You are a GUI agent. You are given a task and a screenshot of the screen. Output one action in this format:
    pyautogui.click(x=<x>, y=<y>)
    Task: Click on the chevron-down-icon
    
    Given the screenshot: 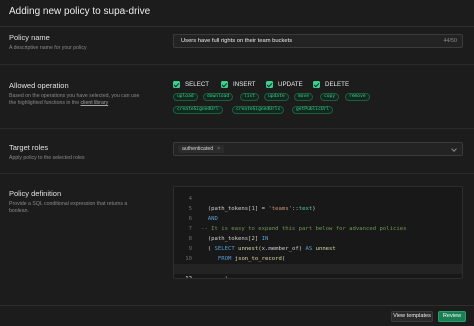 What is the action you would take?
    pyautogui.click(x=454, y=149)
    